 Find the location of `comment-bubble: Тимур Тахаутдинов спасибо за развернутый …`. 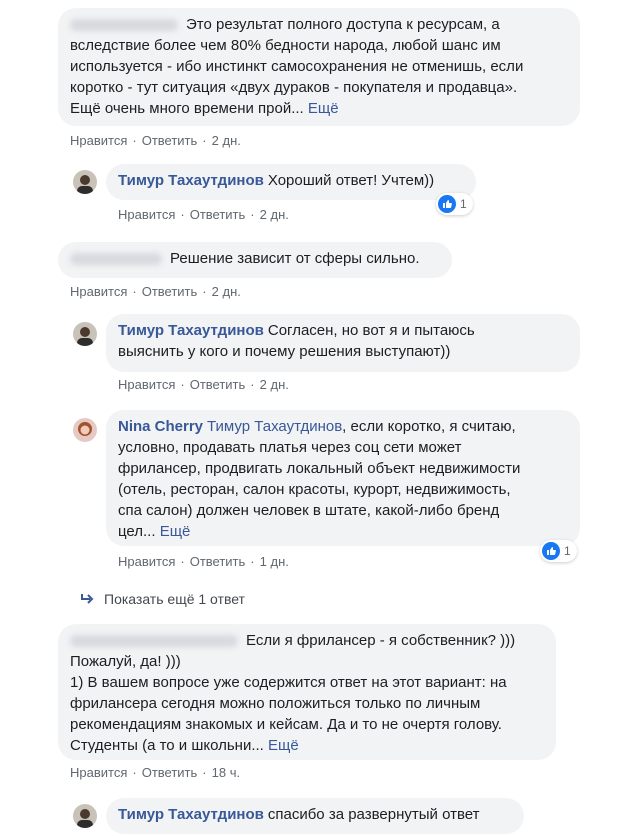

comment-bubble: Тимур Тахаутдинов спасибо за развернутый … is located at coordinates (315, 816).